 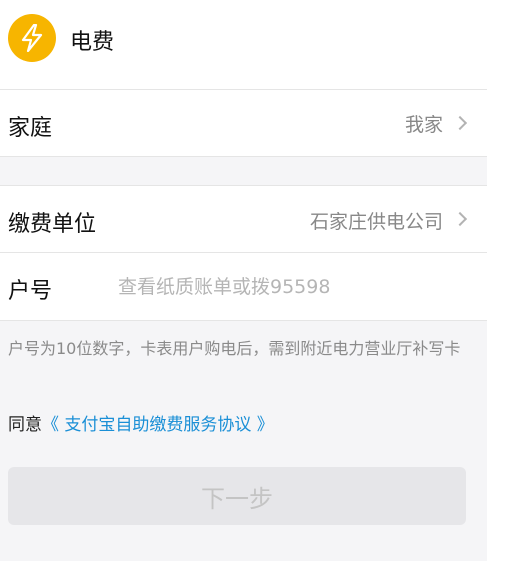 What do you see at coordinates (243, 123) in the screenshot?
I see `family-selector: 家庭 我家` at bounding box center [243, 123].